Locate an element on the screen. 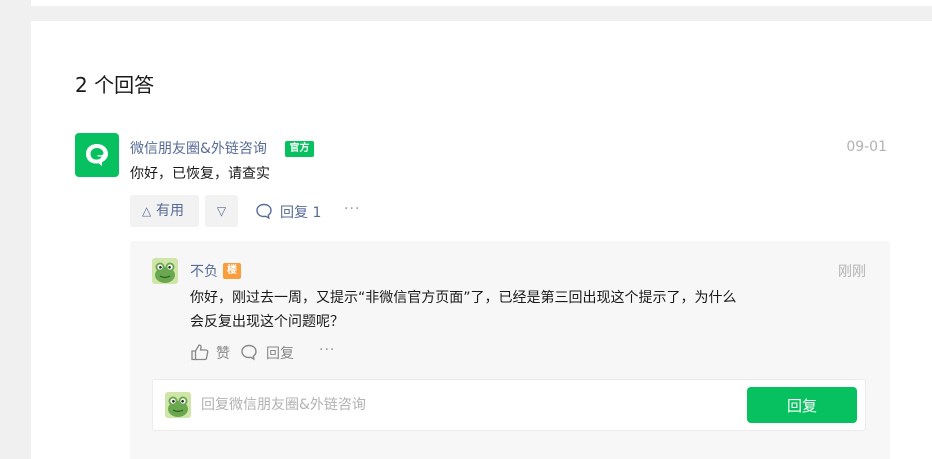 This screenshot has width=932, height=459. answer-more-button: ··· is located at coordinates (352, 209).